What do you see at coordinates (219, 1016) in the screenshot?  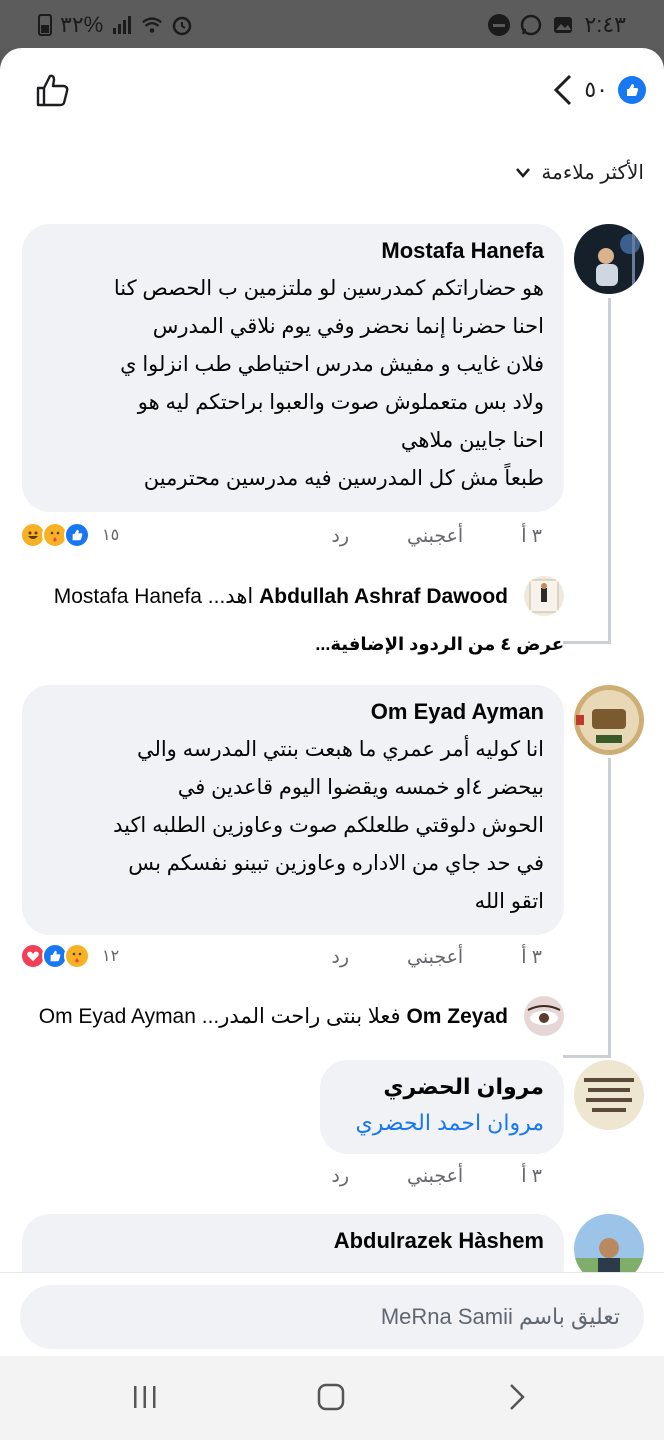 I see `reply-snippet: فعلا بنتى راحت المدر... Om Eyad Ayman` at bounding box center [219, 1016].